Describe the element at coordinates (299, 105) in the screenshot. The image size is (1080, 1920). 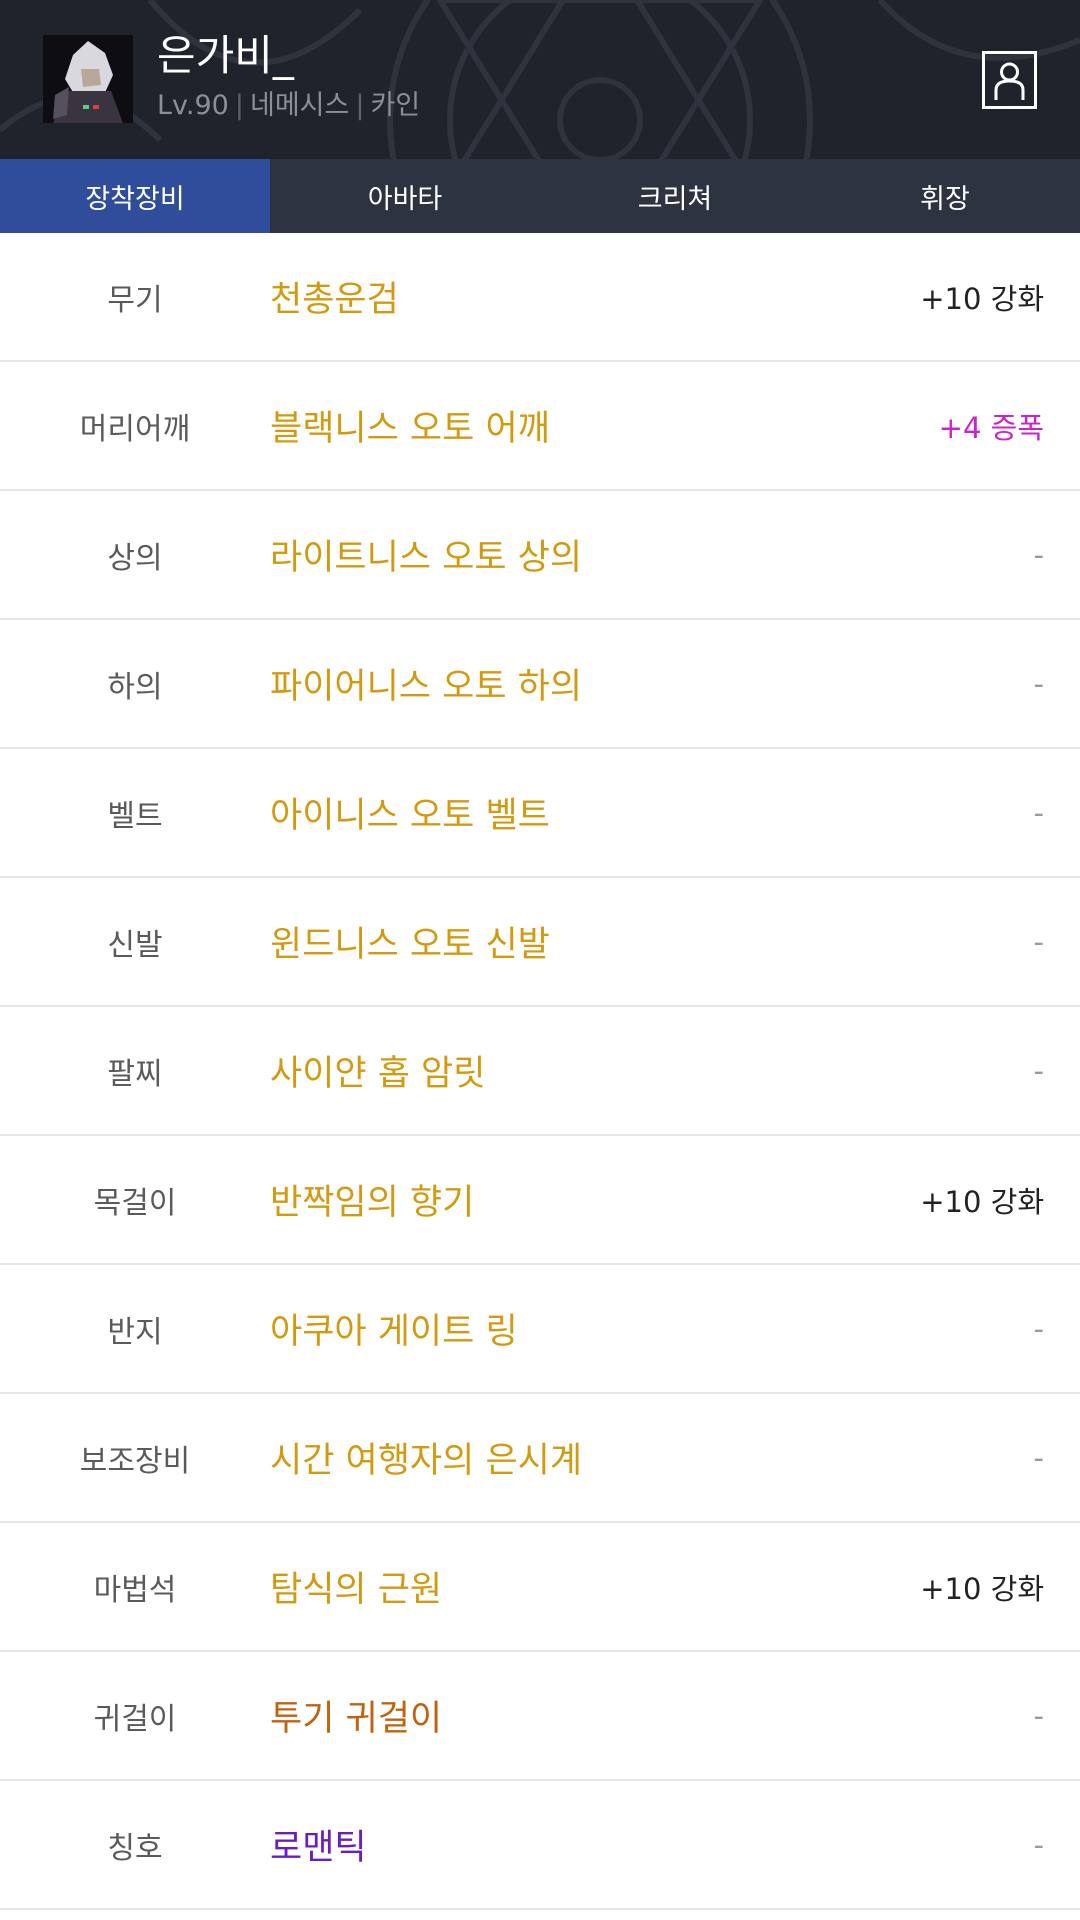
I see `character-job: 네메시스` at that location.